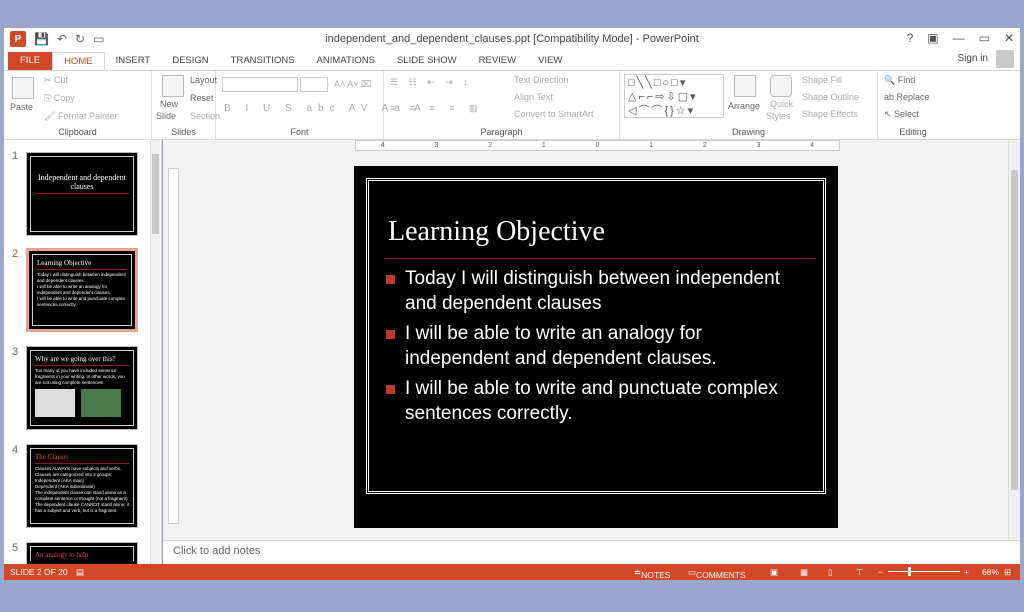  What do you see at coordinates (830, 572) in the screenshot?
I see `reading-view-icon: ▯` at bounding box center [830, 572].